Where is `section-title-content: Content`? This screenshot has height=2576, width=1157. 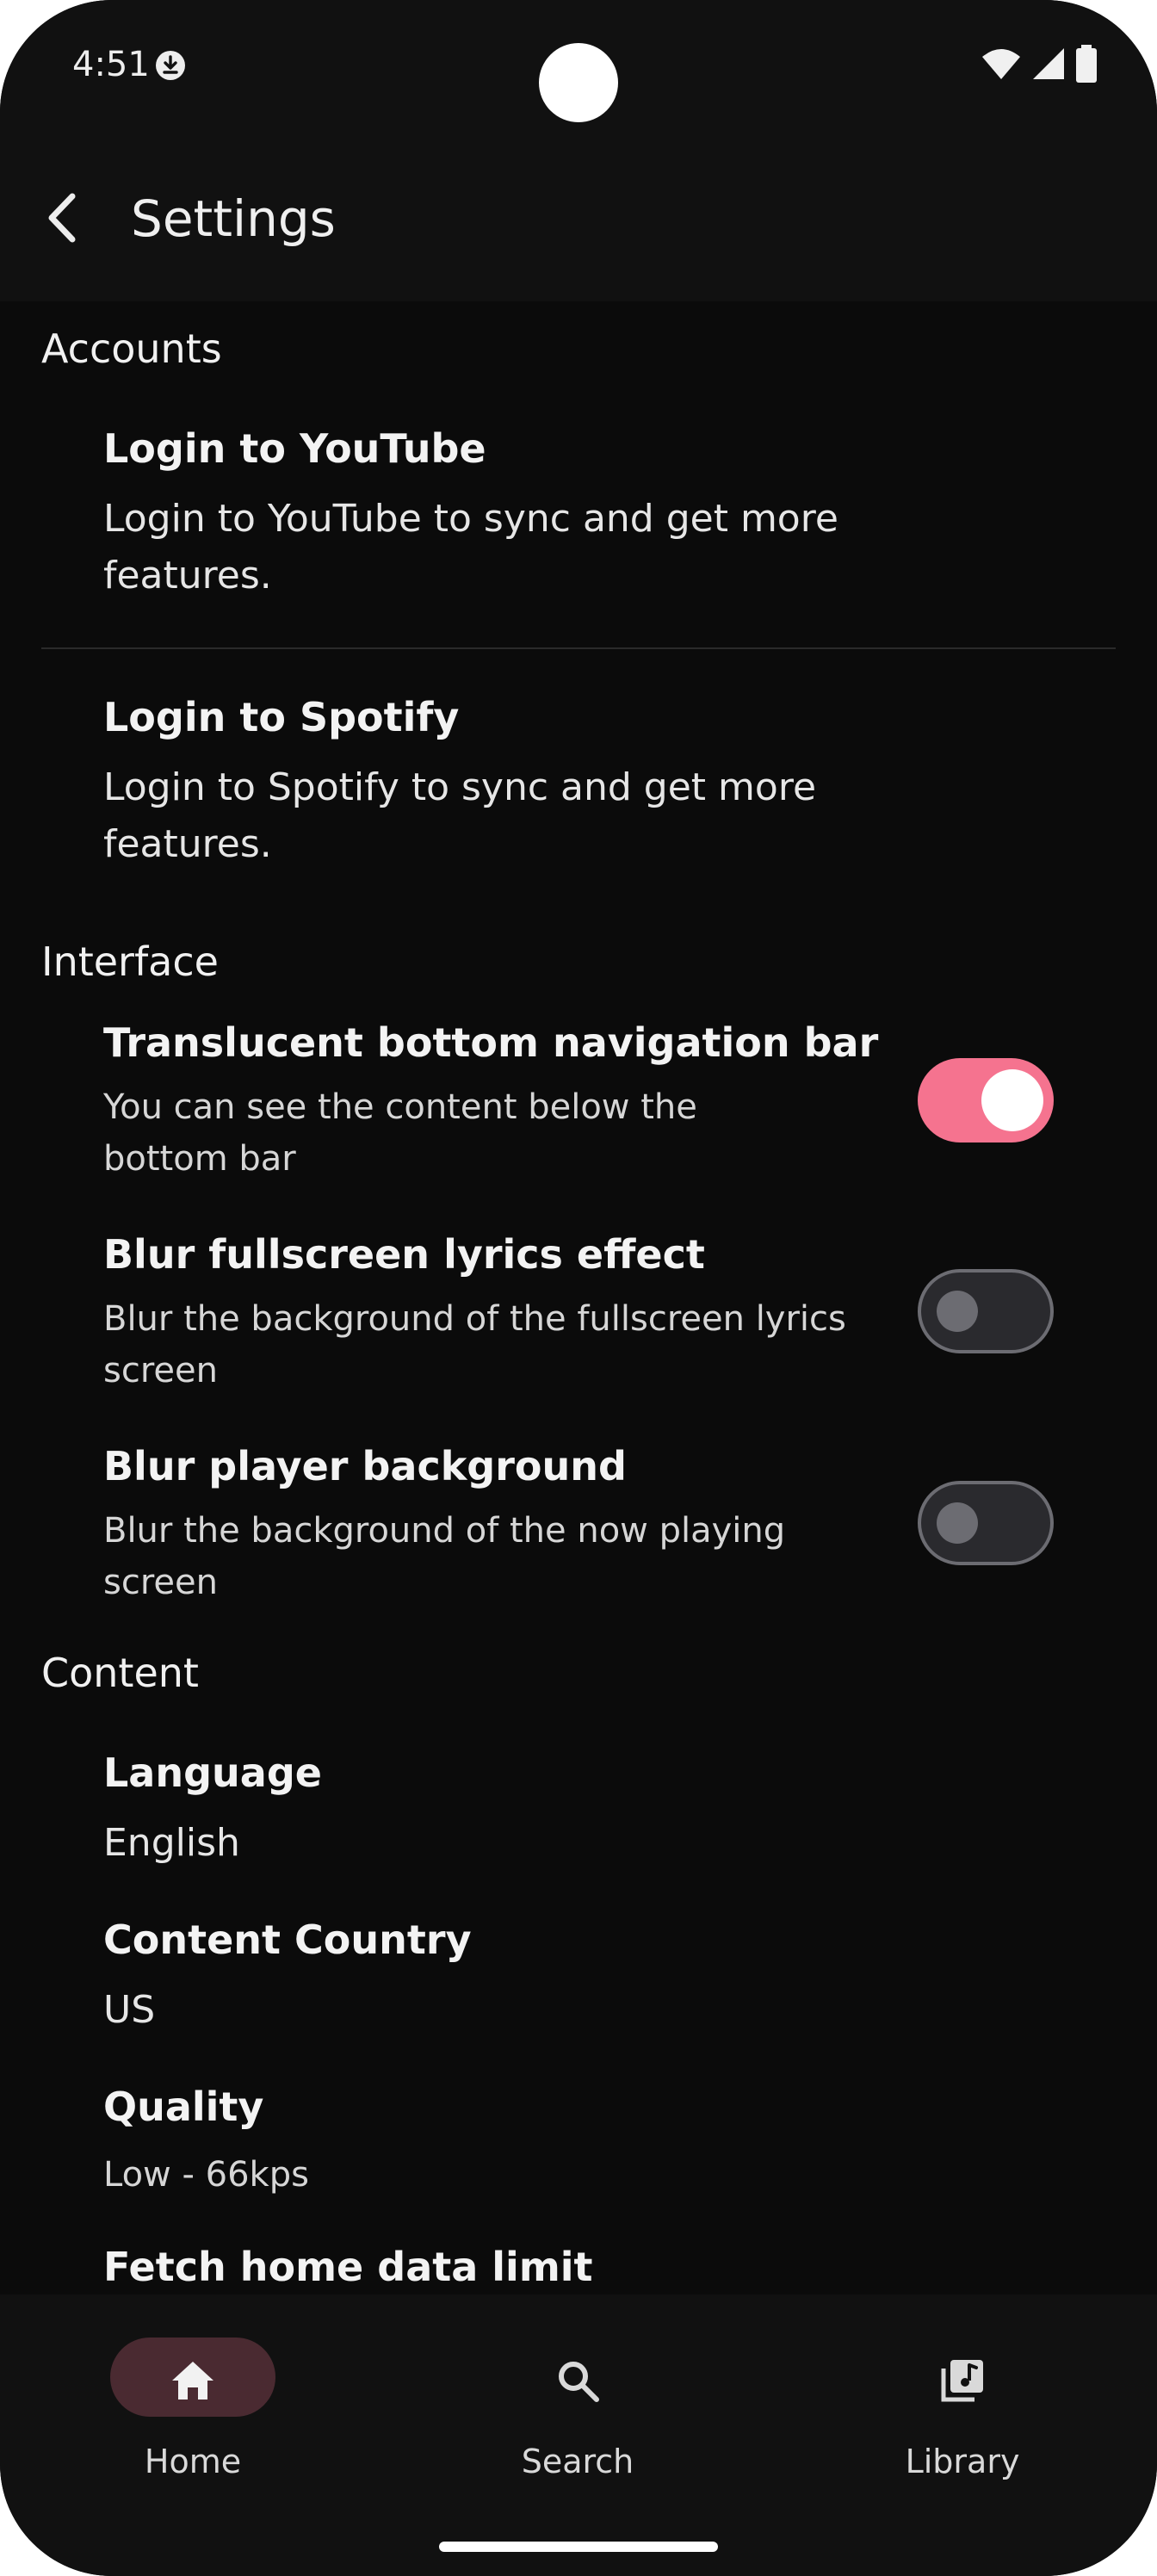 section-title-content: Content is located at coordinates (120, 1673).